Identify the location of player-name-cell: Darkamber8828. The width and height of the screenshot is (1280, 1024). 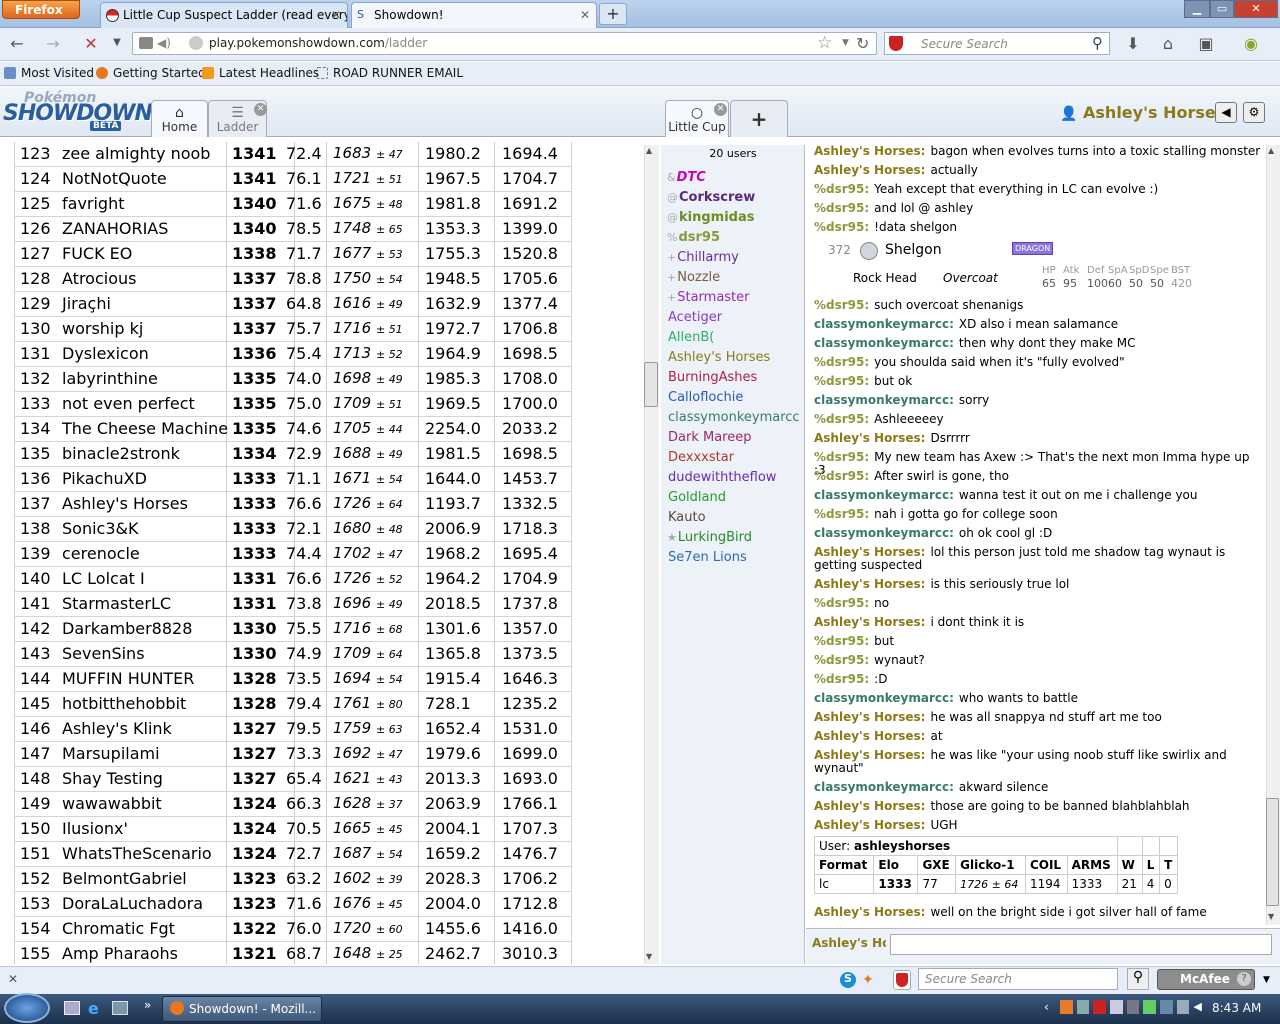
(152, 628).